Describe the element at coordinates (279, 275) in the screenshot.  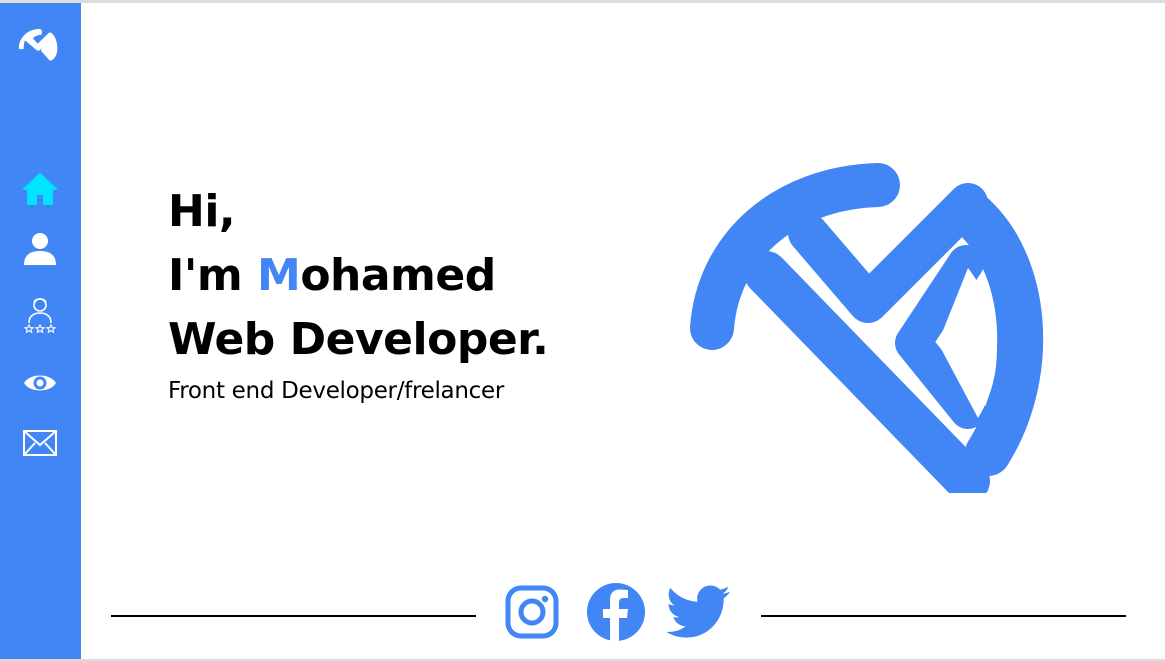
I see `name-initial: M` at that location.